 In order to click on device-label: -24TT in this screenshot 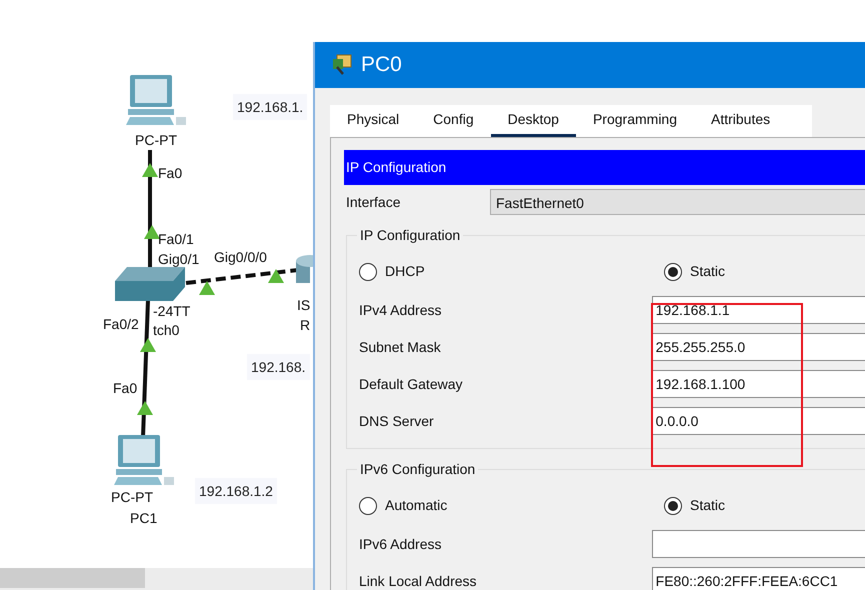, I will do `click(171, 311)`.